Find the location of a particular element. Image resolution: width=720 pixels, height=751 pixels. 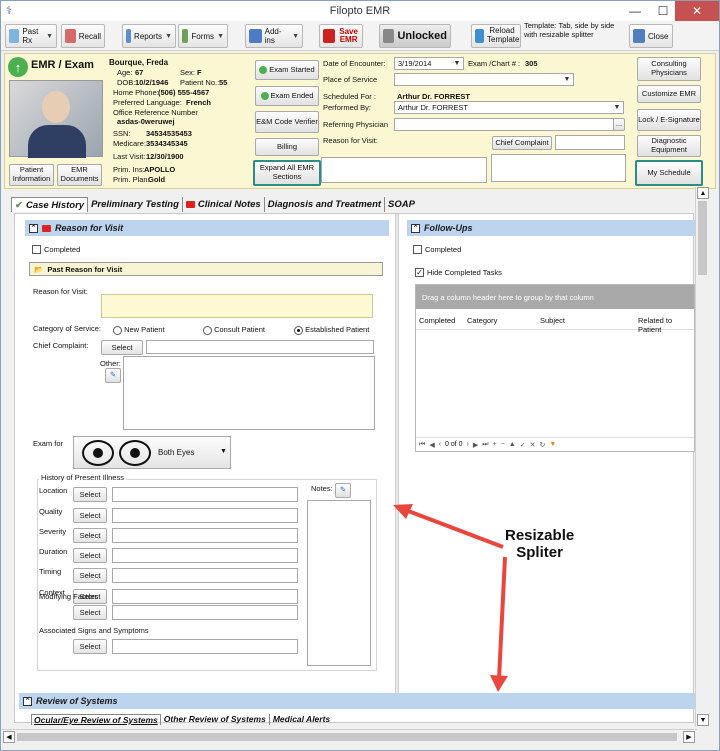

tab-ocular-review: Ocular/Eye Review of Systems is located at coordinates (96, 719).